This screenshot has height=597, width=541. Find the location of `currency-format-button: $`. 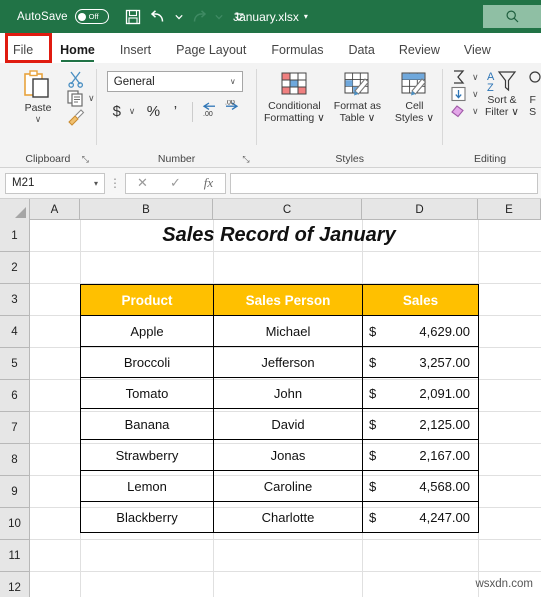

currency-format-button: $ is located at coordinates (117, 111).